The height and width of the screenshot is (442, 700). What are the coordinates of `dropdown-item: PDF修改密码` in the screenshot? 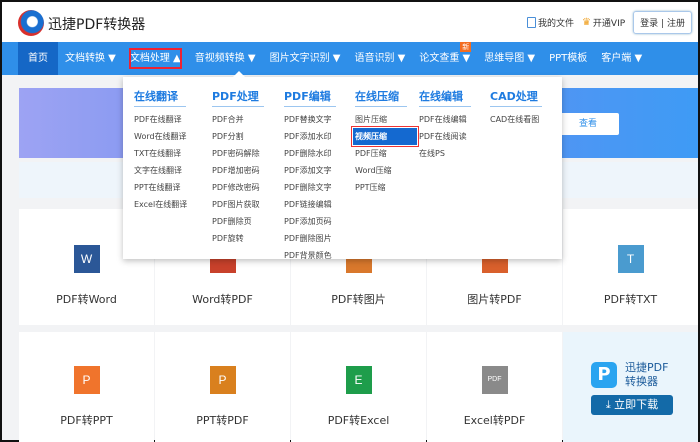 It's located at (238, 187).